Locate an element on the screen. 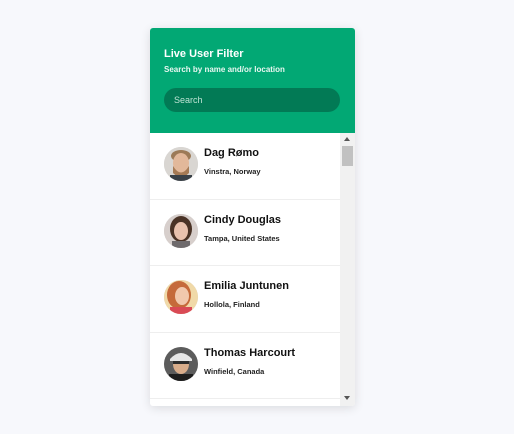 The height and width of the screenshot is (434, 514). list-item: Thomas Harcourt Winfield, Canada is located at coordinates (245, 366).